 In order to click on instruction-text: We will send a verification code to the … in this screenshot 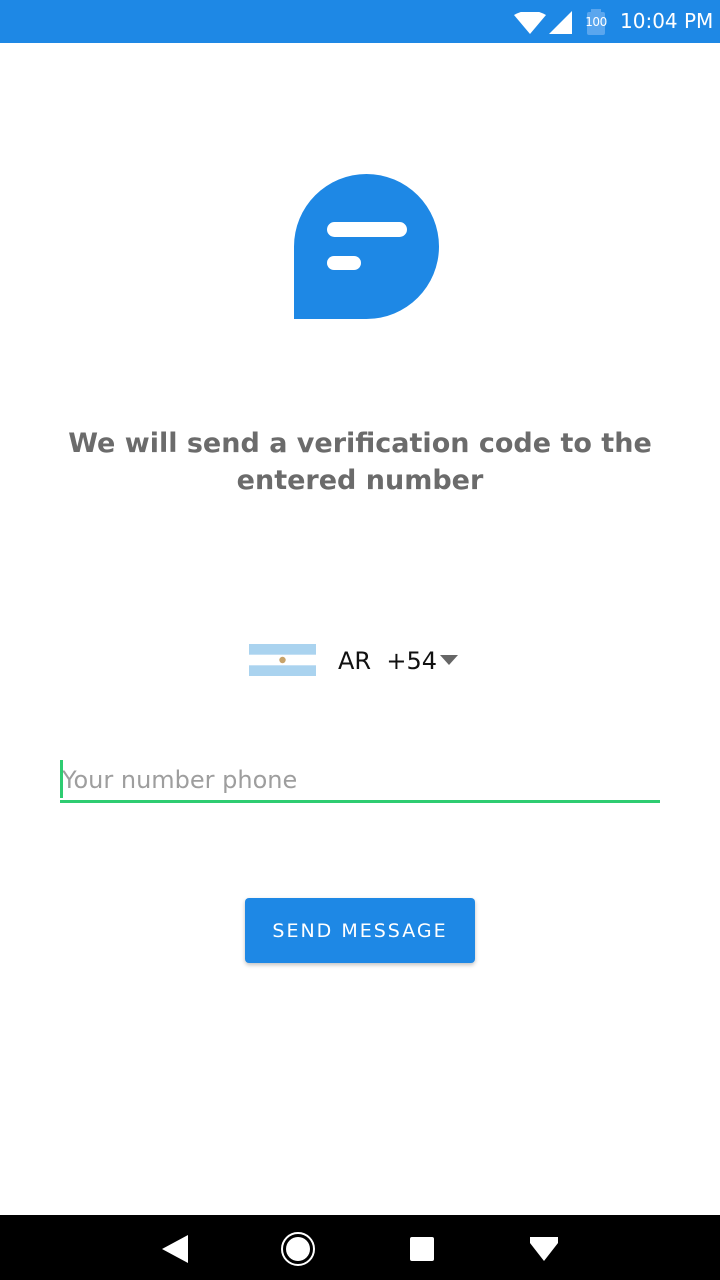, I will do `click(360, 462)`.